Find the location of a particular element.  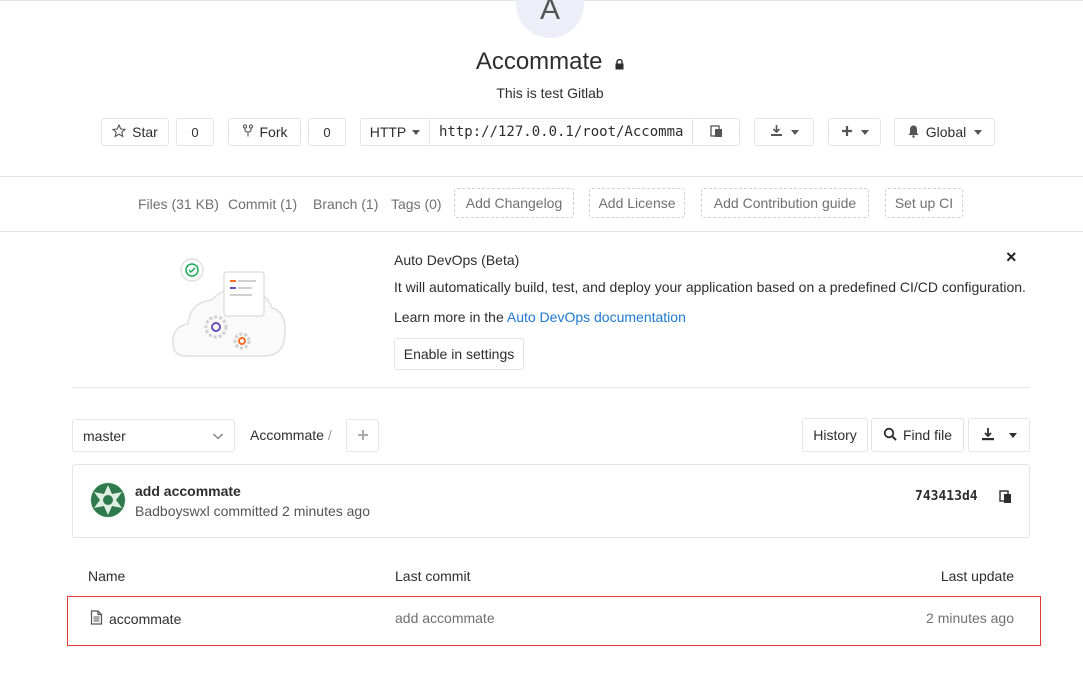

stats-divider-bottom is located at coordinates (541, 231).